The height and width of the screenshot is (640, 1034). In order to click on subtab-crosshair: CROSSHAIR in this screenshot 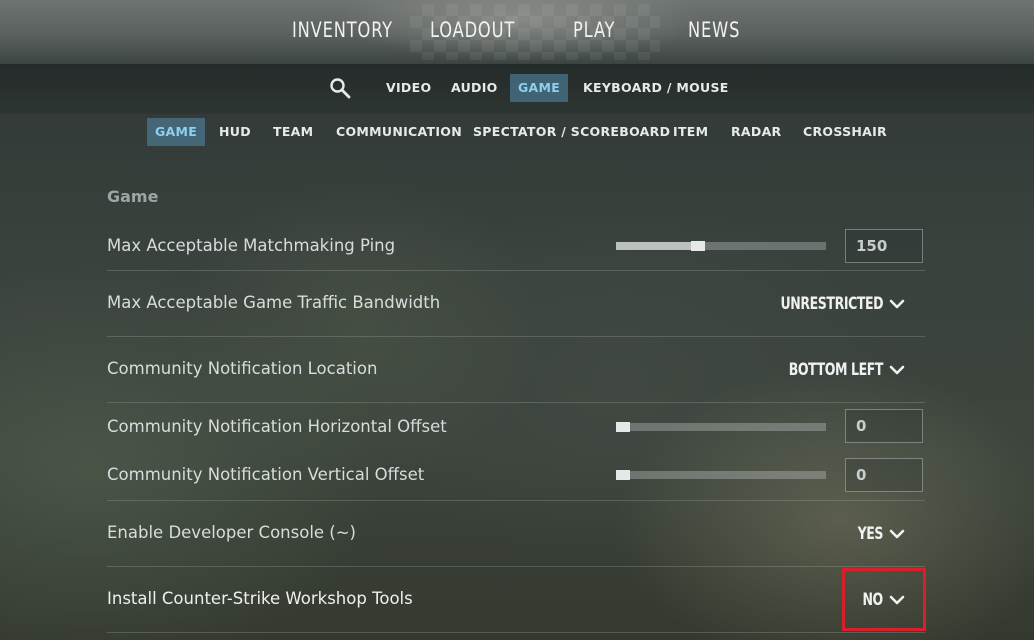, I will do `click(845, 132)`.